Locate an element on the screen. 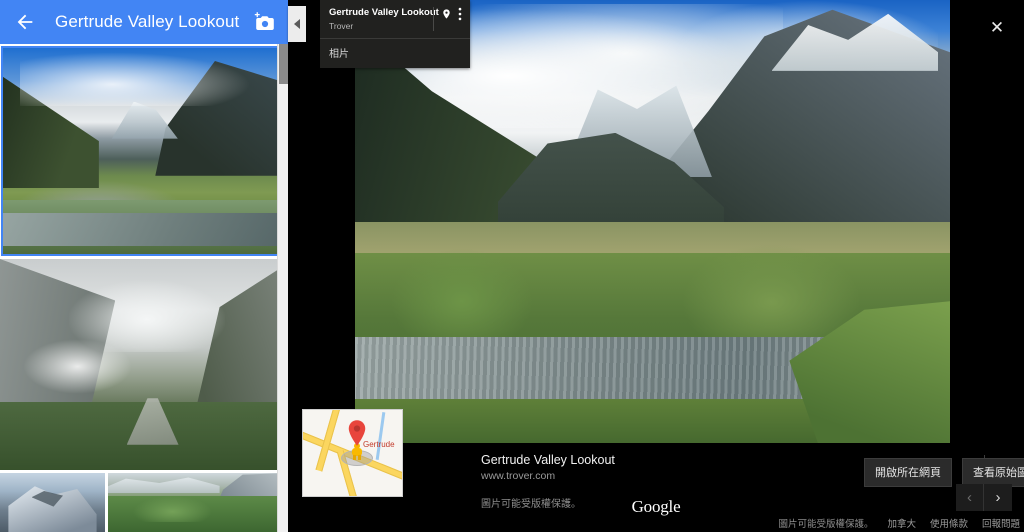 The height and width of the screenshot is (532, 1024). minimap-label: Gertrude is located at coordinates (379, 444).